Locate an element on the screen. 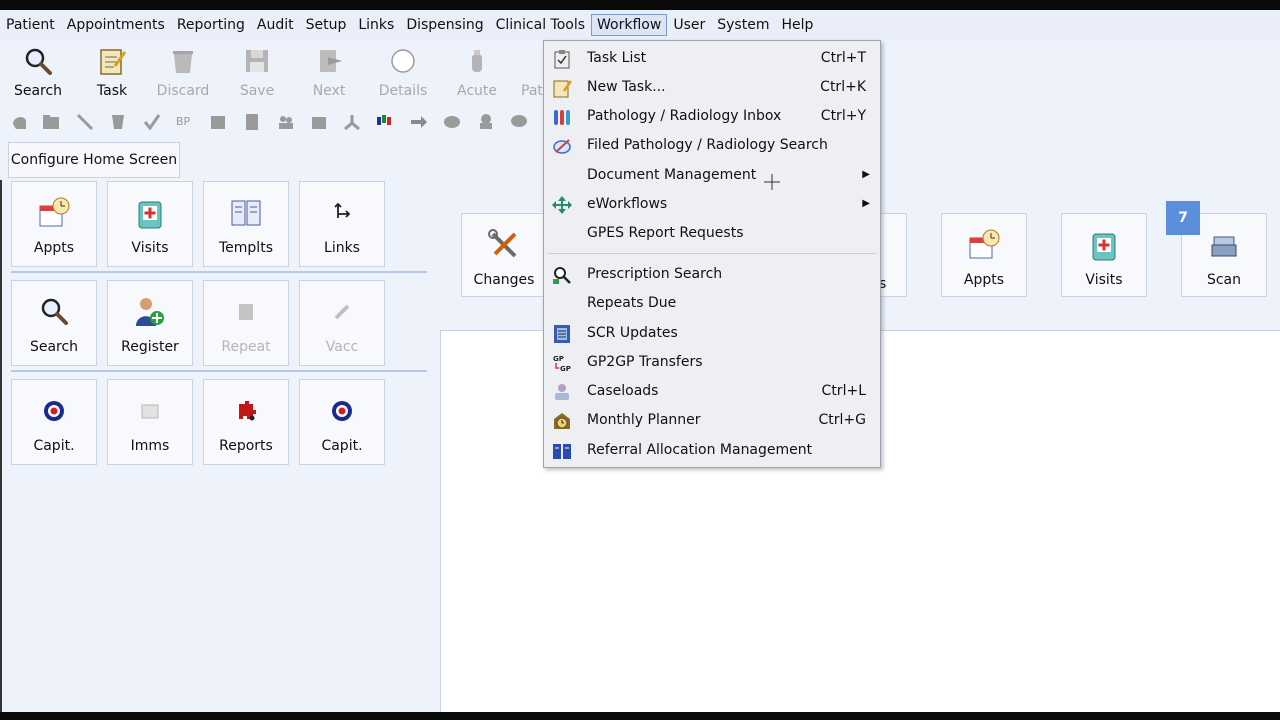 The width and height of the screenshot is (1280, 720). tile-reports-label: Reports is located at coordinates (246, 446).